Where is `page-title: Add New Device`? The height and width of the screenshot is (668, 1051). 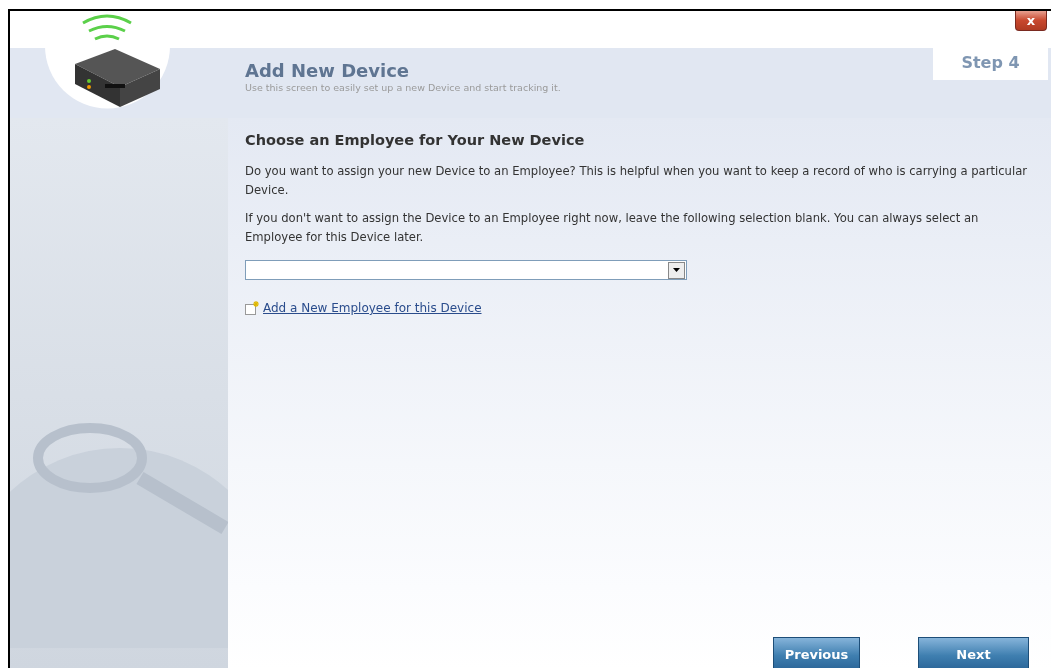 page-title: Add New Device is located at coordinates (328, 70).